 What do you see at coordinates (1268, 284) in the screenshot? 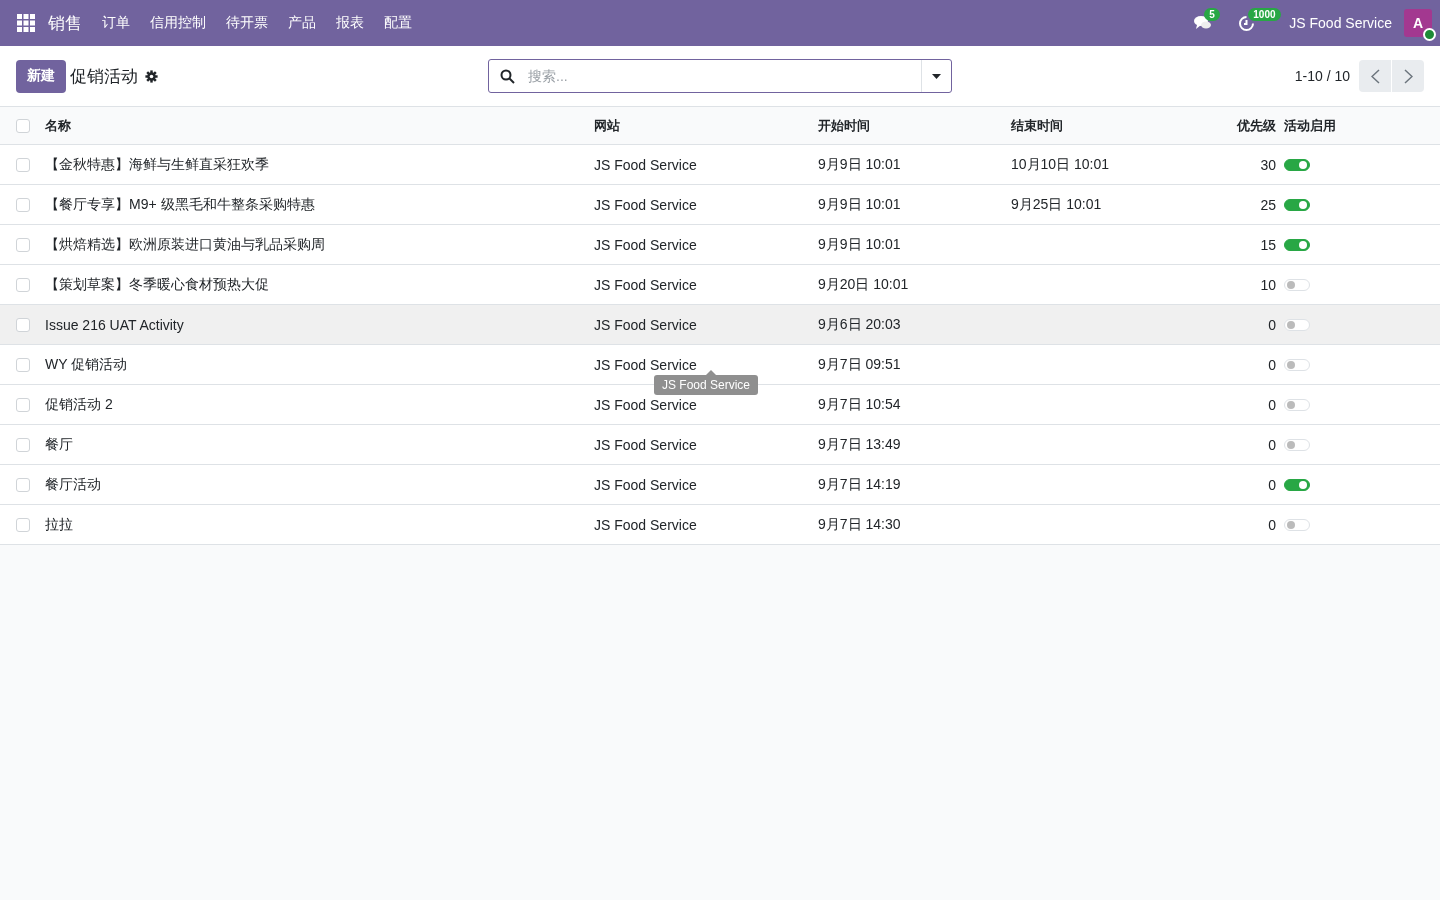
I see `table-cell: 10` at bounding box center [1268, 284].